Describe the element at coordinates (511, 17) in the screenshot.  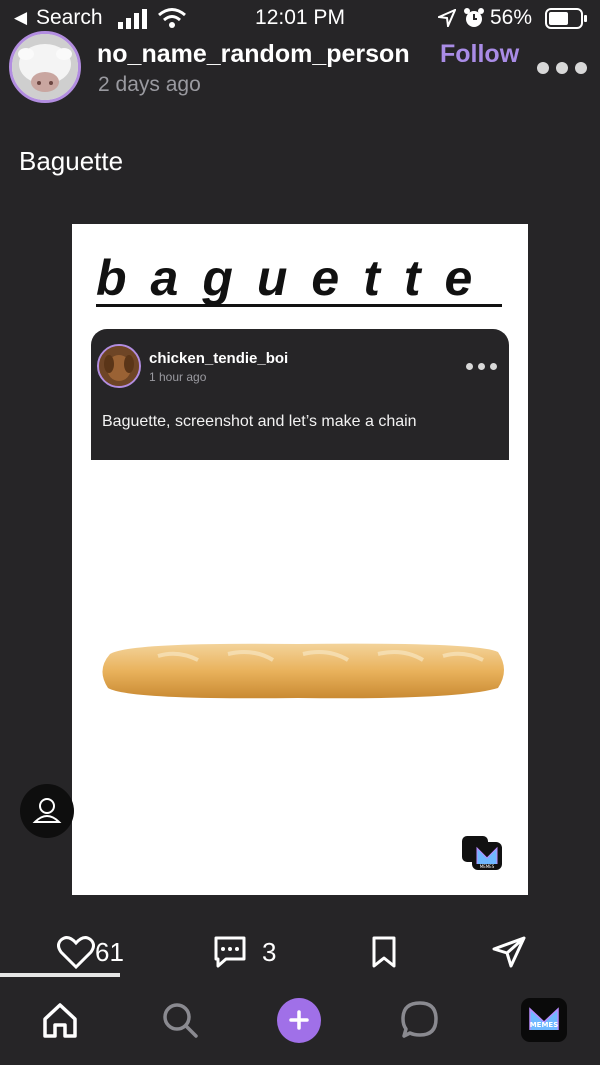
I see `battery-percent: 56%` at that location.